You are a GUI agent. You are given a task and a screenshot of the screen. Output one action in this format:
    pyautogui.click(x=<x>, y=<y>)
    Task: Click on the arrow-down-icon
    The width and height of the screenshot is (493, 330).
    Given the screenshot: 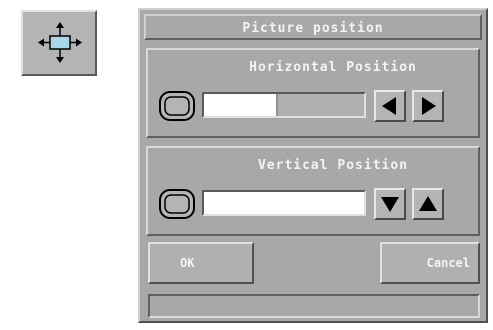 What is the action you would take?
    pyautogui.click(x=390, y=204)
    